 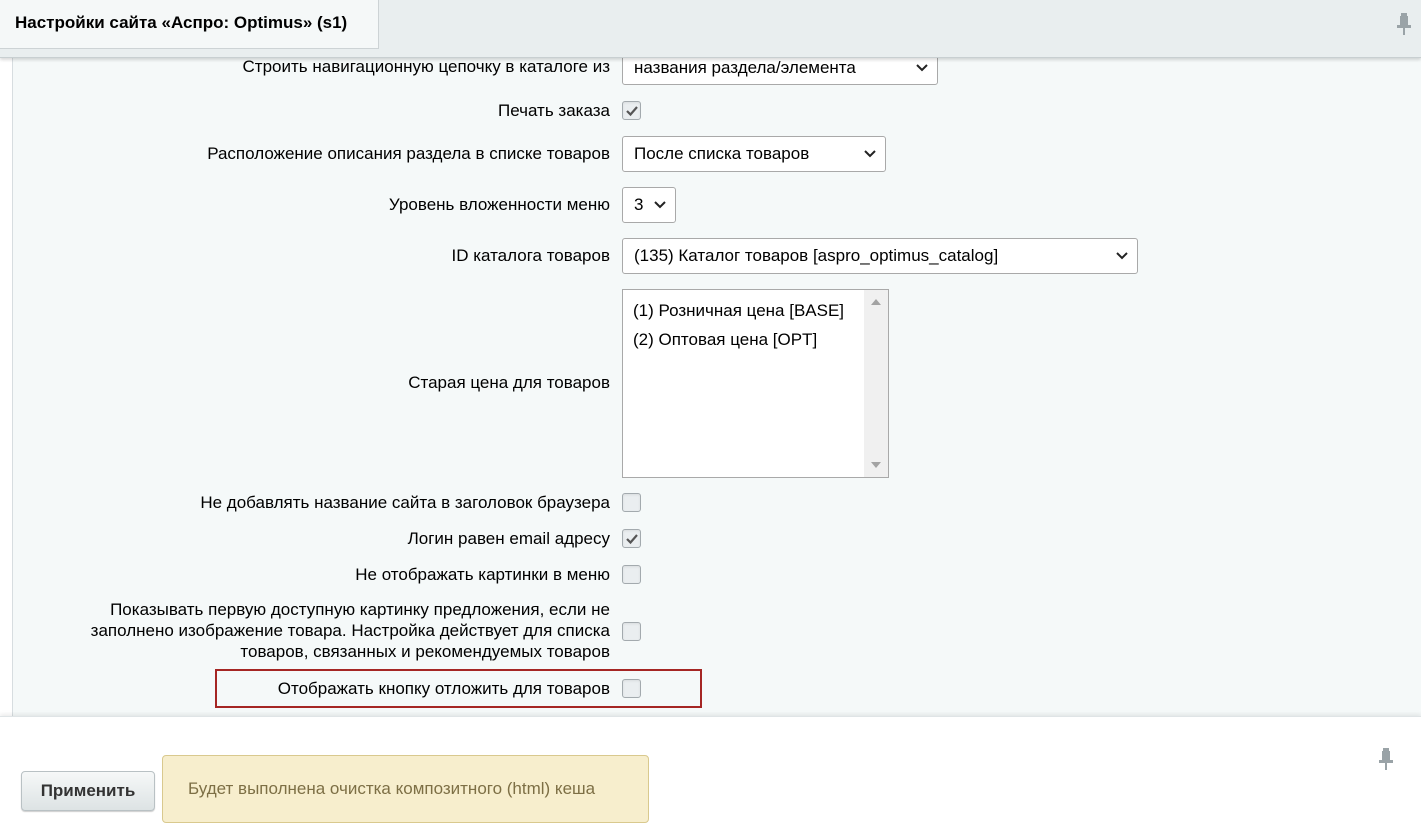 I want to click on settings-tab: Настройки сайта «Аспро: Optimus» (s1), so click(x=189, y=24).